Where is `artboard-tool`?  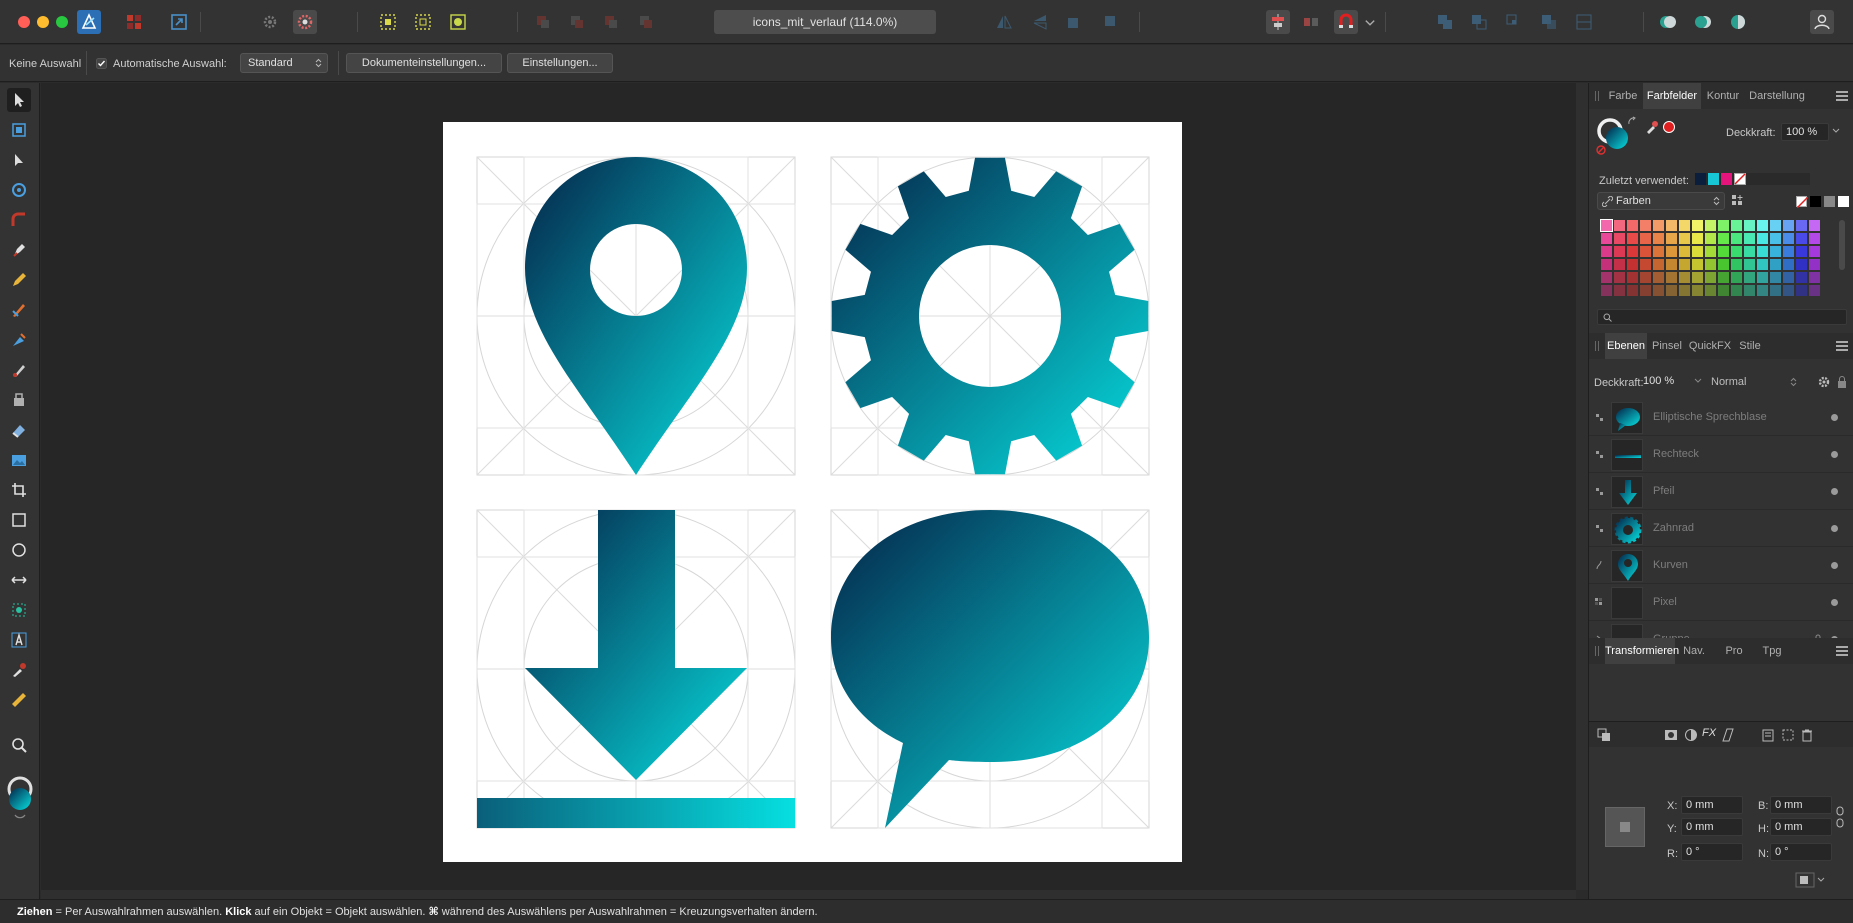
artboard-tool is located at coordinates (19, 130).